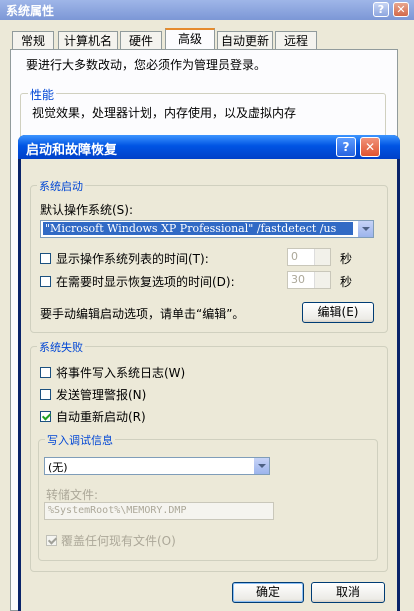 The width and height of the screenshot is (414, 611). Describe the element at coordinates (42, 94) in the screenshot. I see `performance-legend: 性能` at that location.